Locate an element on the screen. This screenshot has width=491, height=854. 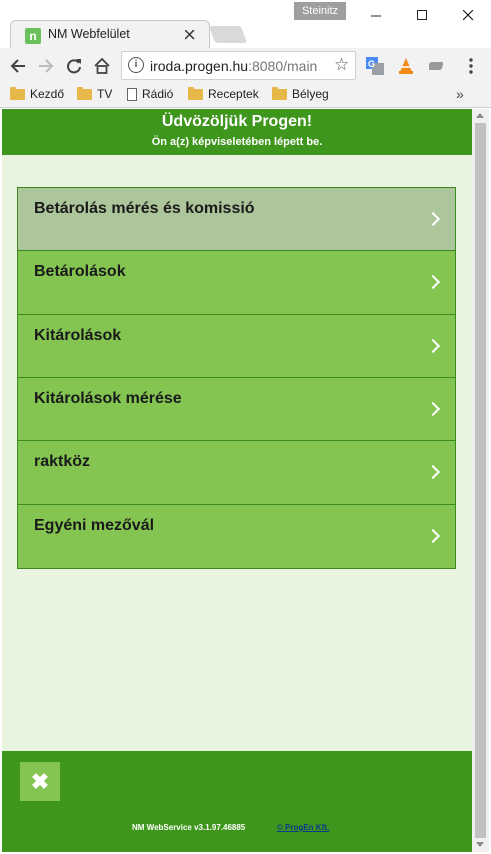
site-favicon-icon: n is located at coordinates (33, 36).